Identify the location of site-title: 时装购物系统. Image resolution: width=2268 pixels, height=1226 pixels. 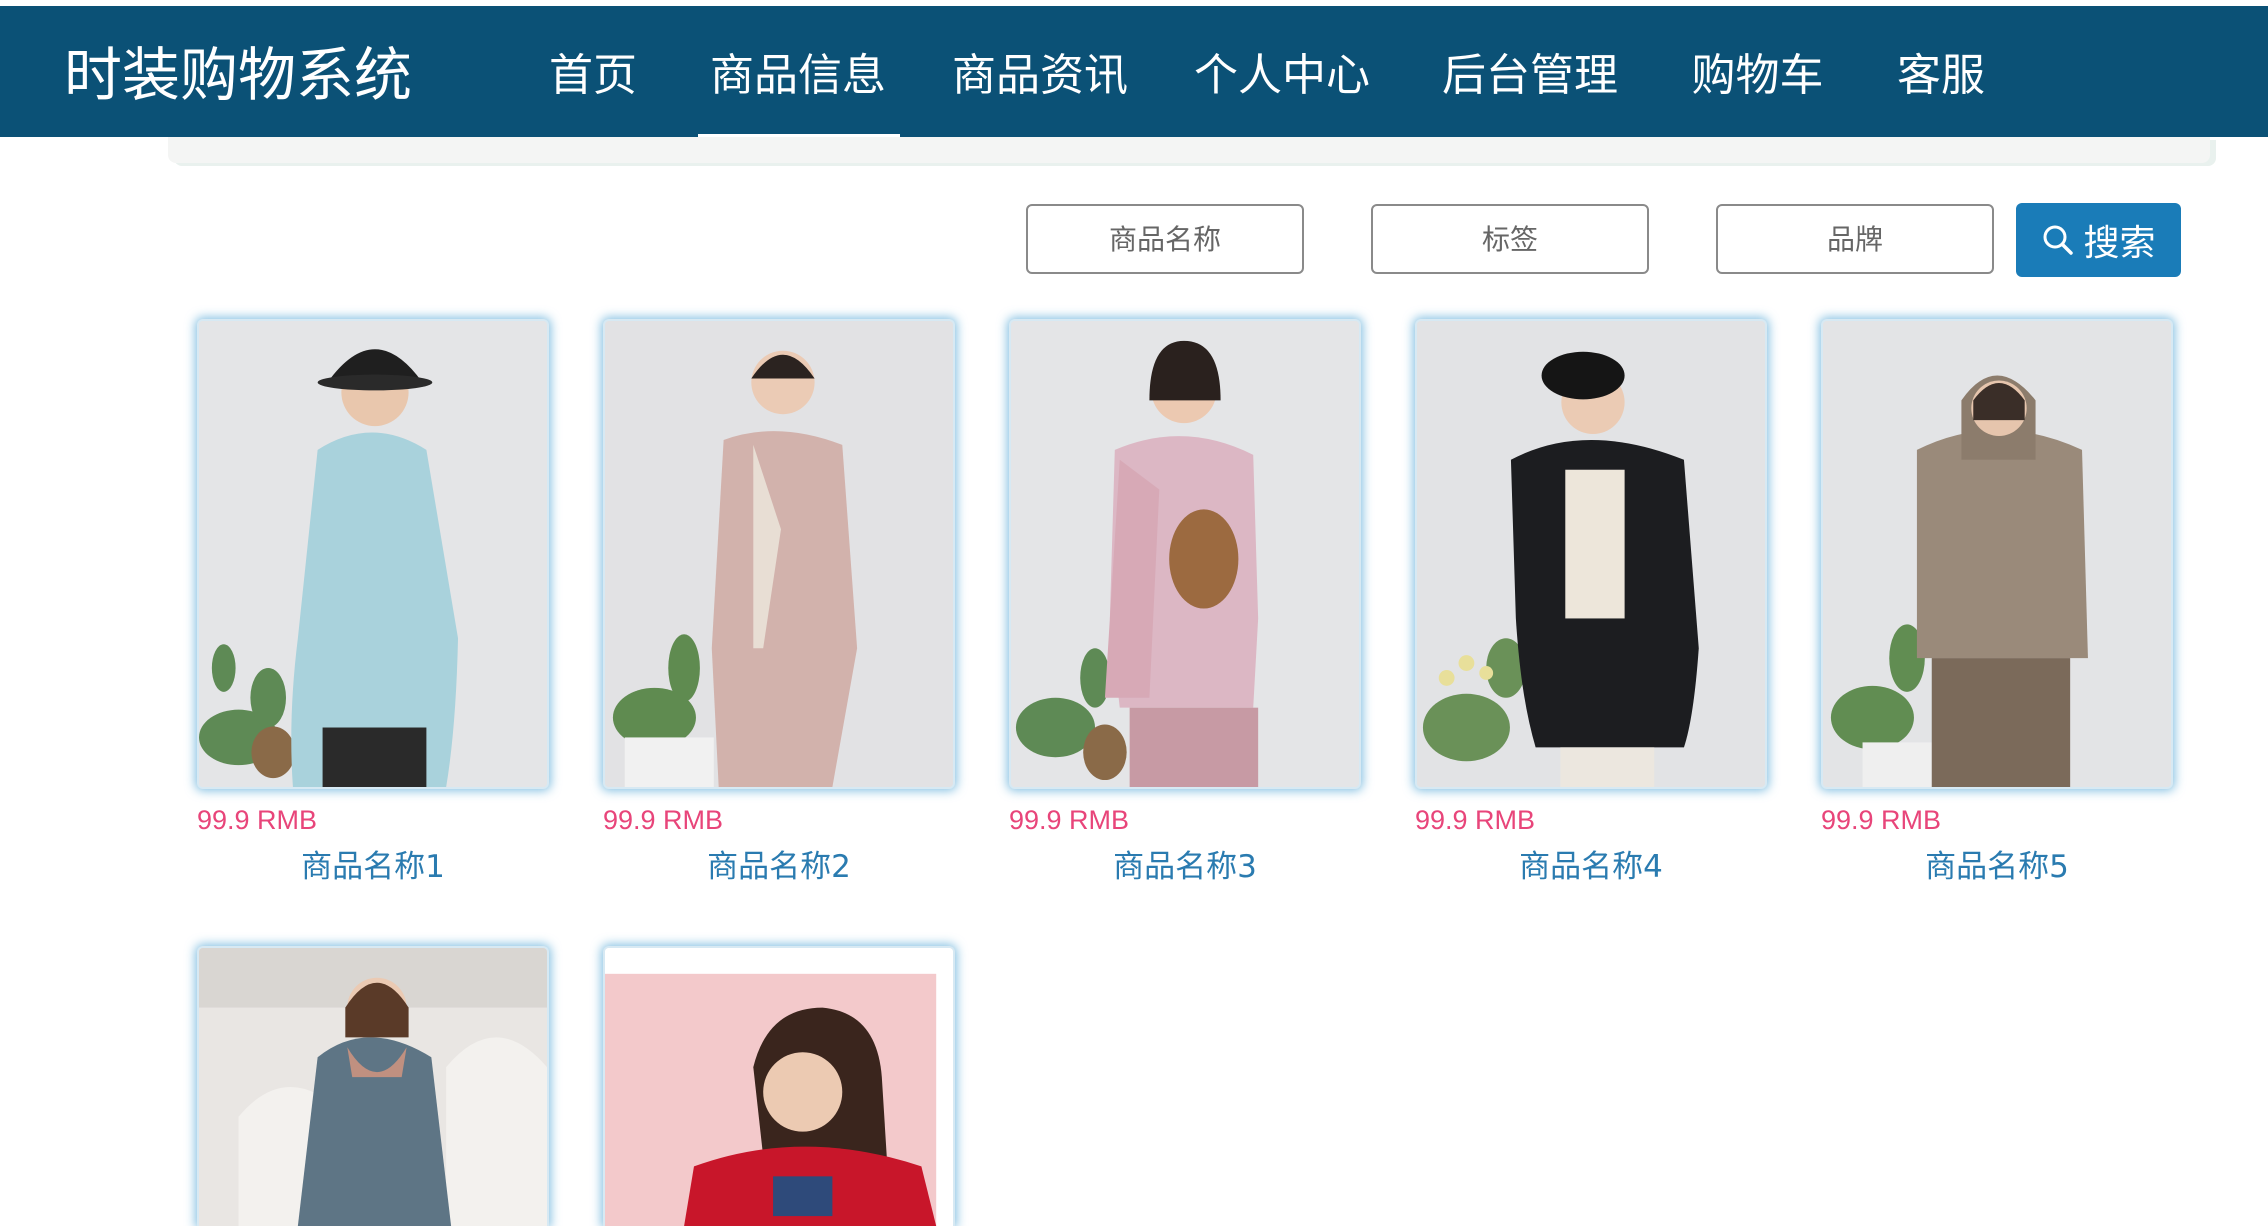
(238, 75).